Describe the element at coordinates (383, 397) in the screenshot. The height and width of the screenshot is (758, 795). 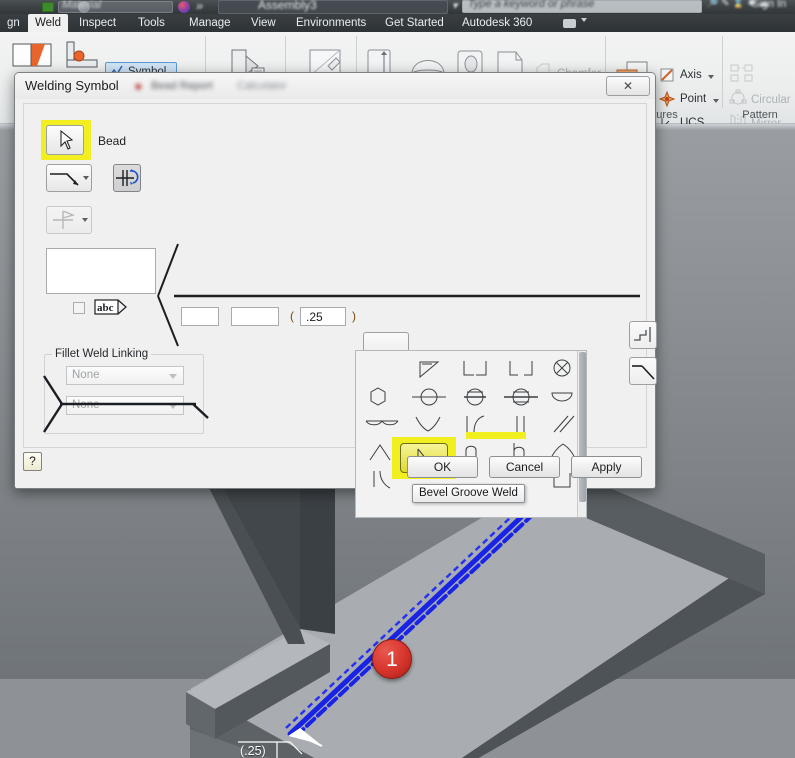
I see `symbol-cell-hexagon` at that location.